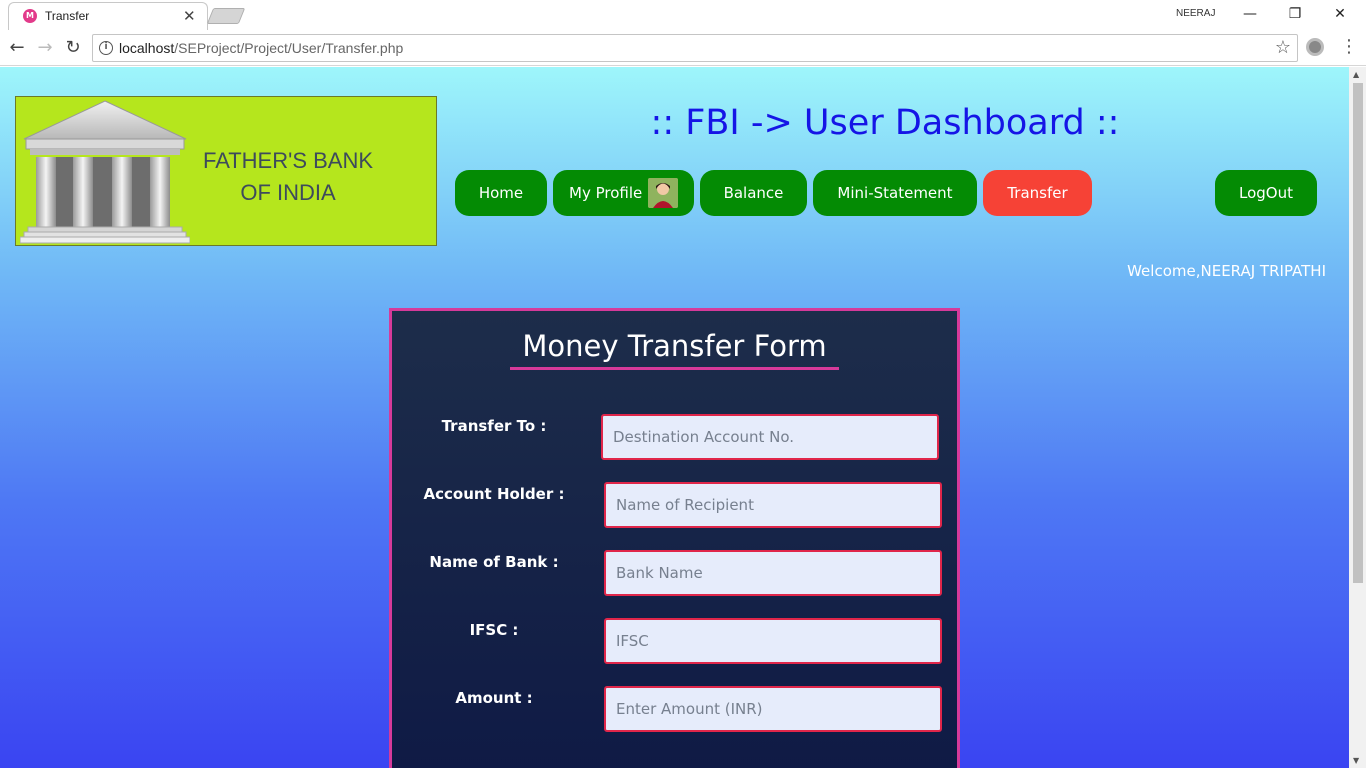 Image resolution: width=1366 pixels, height=768 pixels. What do you see at coordinates (1250, 14) in the screenshot?
I see `minimize-icon: —` at bounding box center [1250, 14].